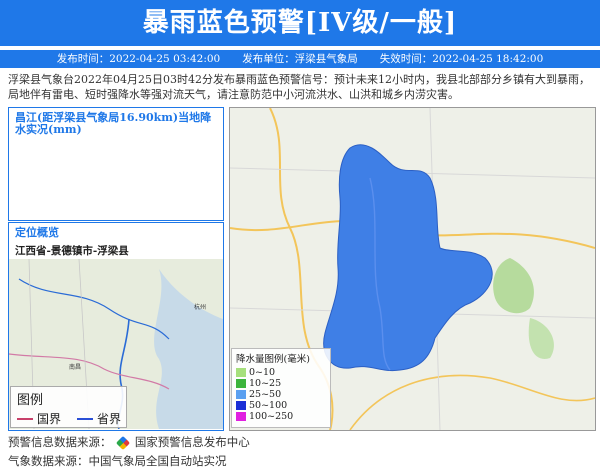 This screenshot has width=600, height=471. Describe the element at coordinates (117, 461) in the screenshot. I see `footer-source-2: 气象数据来源：中国气象局全国自动站实况` at that location.